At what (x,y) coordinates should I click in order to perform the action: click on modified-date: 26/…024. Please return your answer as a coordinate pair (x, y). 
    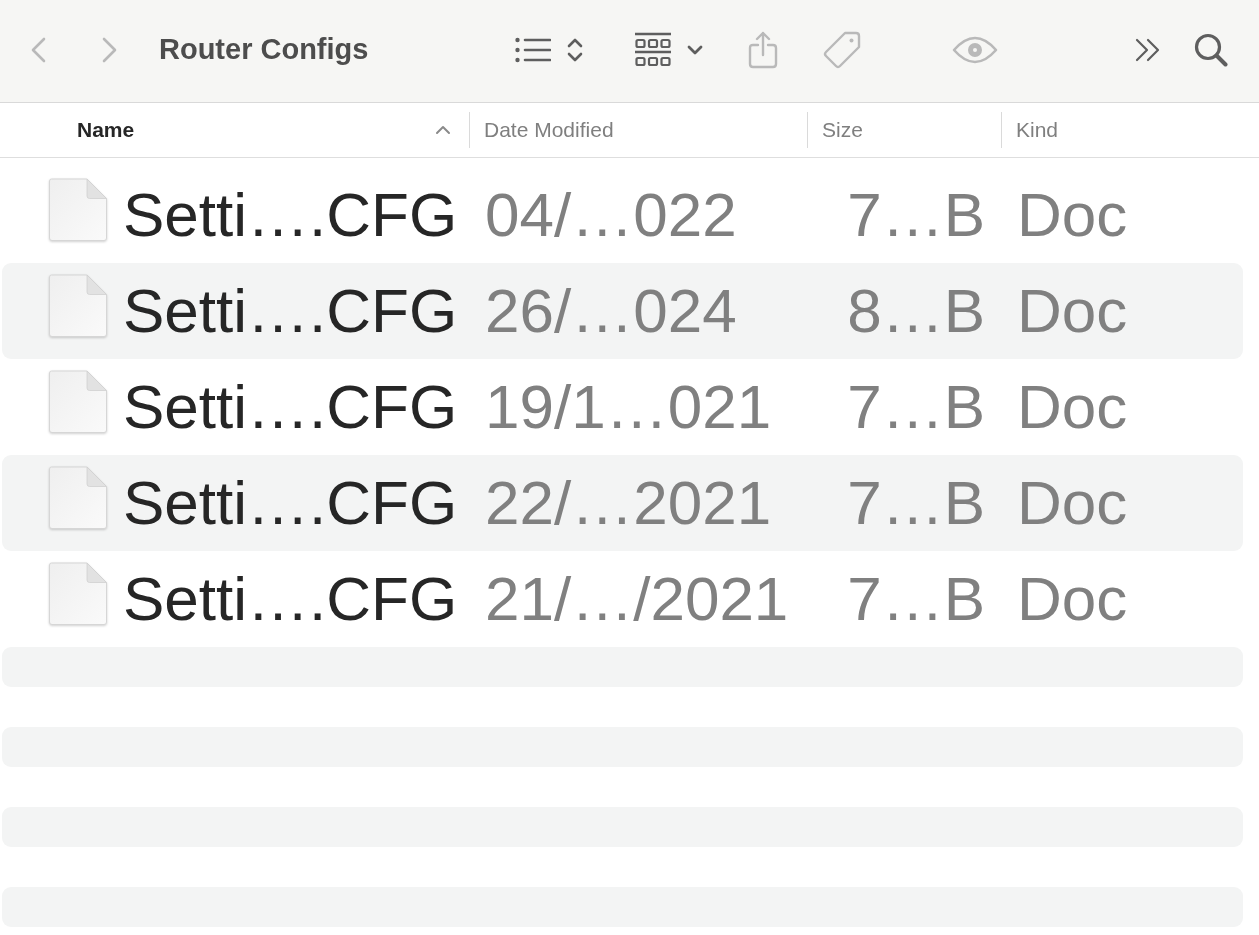
    Looking at the image, I should click on (611, 311).